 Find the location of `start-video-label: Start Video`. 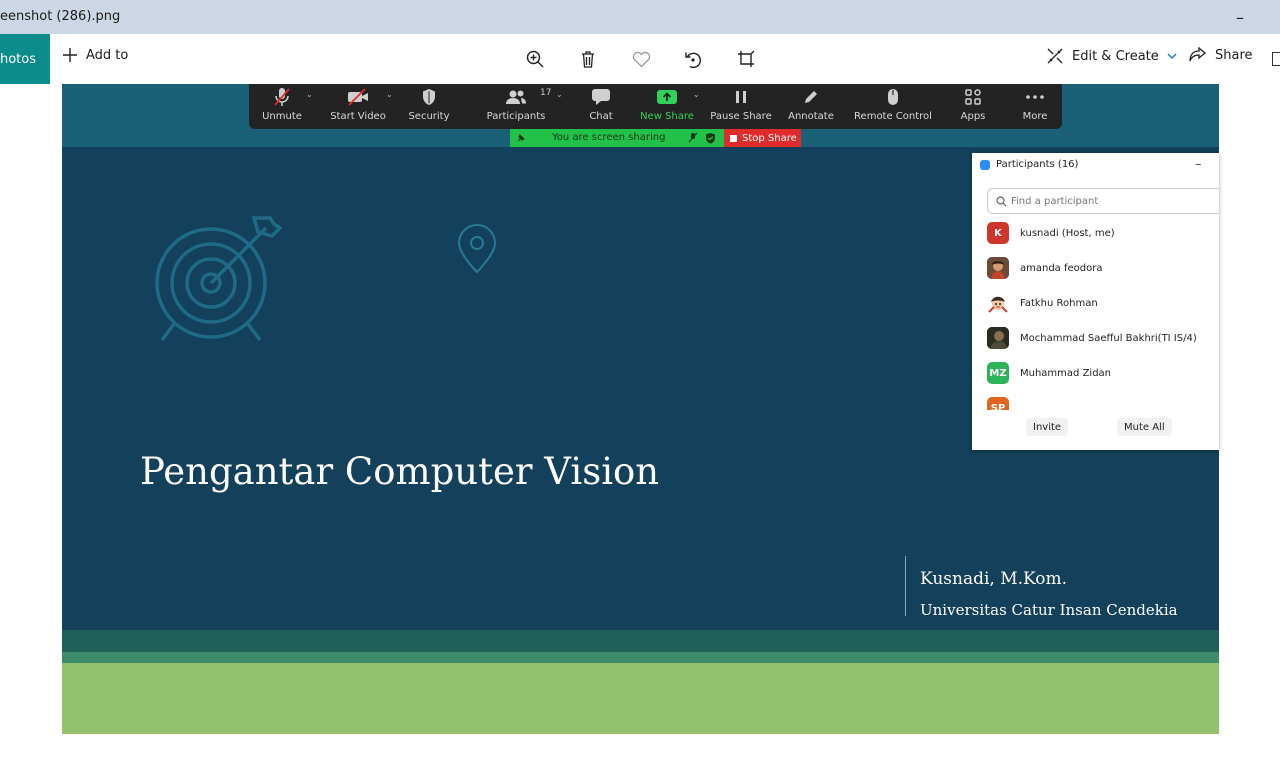

start-video-label: Start Video is located at coordinates (358, 116).